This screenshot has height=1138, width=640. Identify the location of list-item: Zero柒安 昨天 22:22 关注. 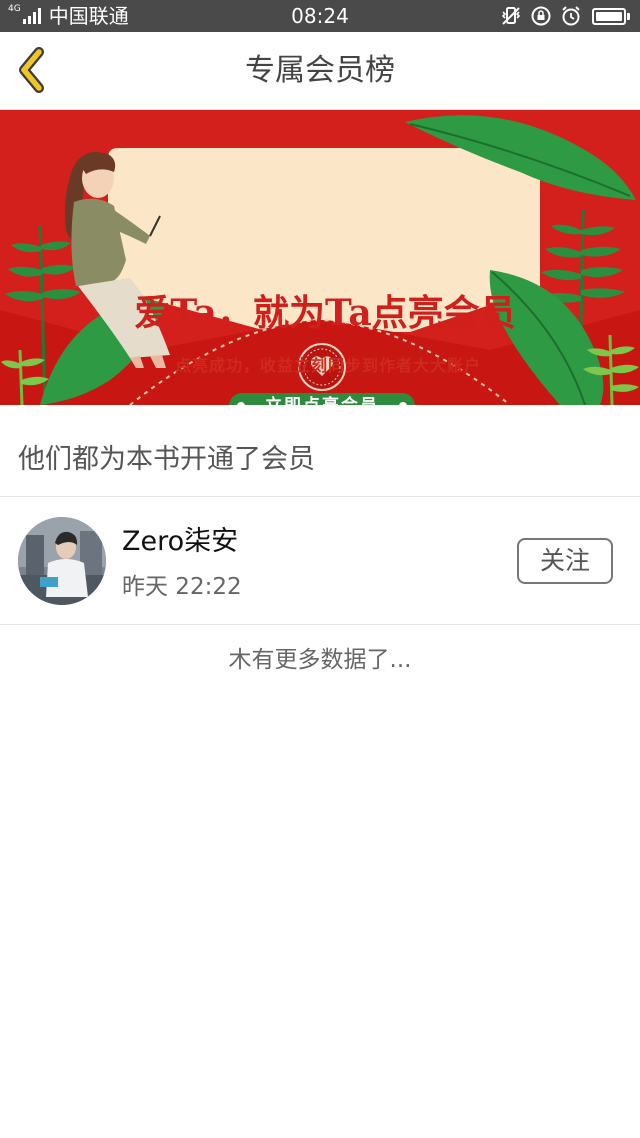
(320, 560).